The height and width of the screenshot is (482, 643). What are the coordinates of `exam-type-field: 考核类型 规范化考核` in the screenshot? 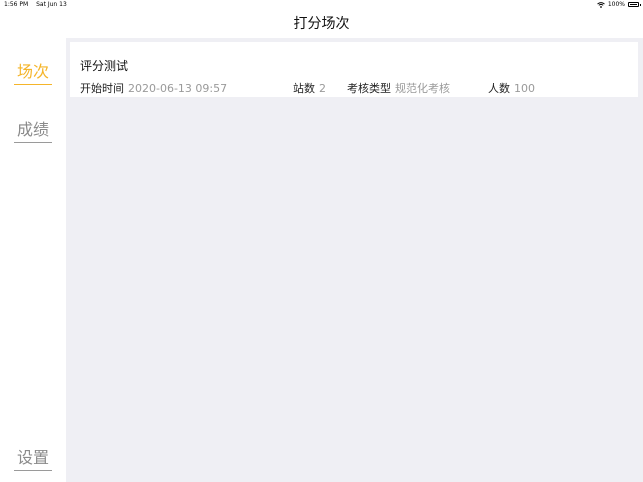 It's located at (398, 88).